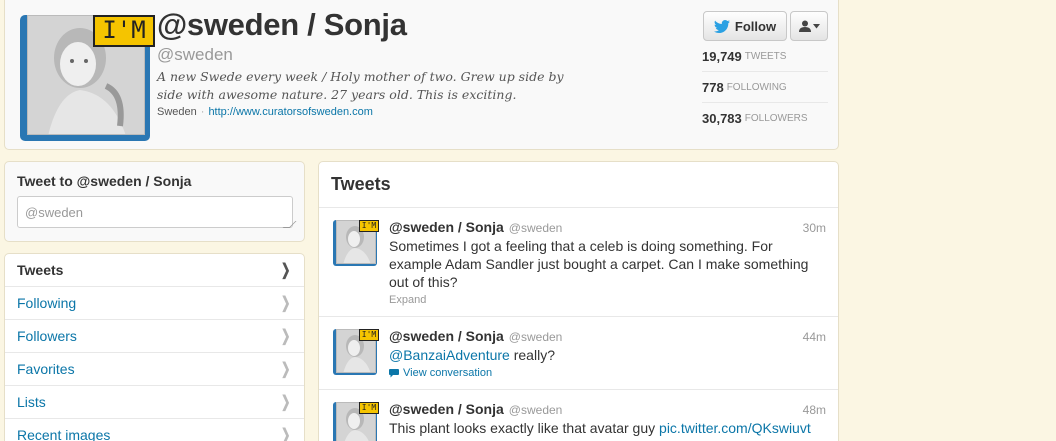  What do you see at coordinates (607, 355) in the screenshot?
I see `tweet-text: @BanzaiAdventure really?` at bounding box center [607, 355].